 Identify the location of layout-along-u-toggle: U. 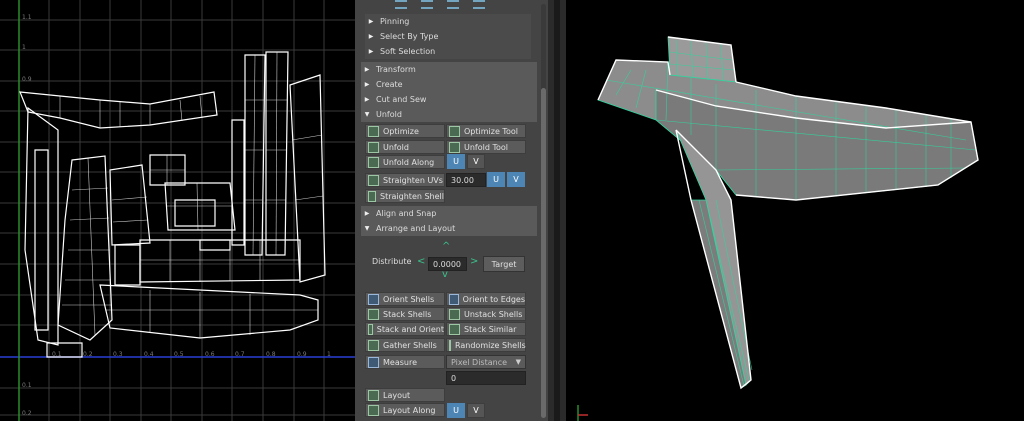
(456, 410).